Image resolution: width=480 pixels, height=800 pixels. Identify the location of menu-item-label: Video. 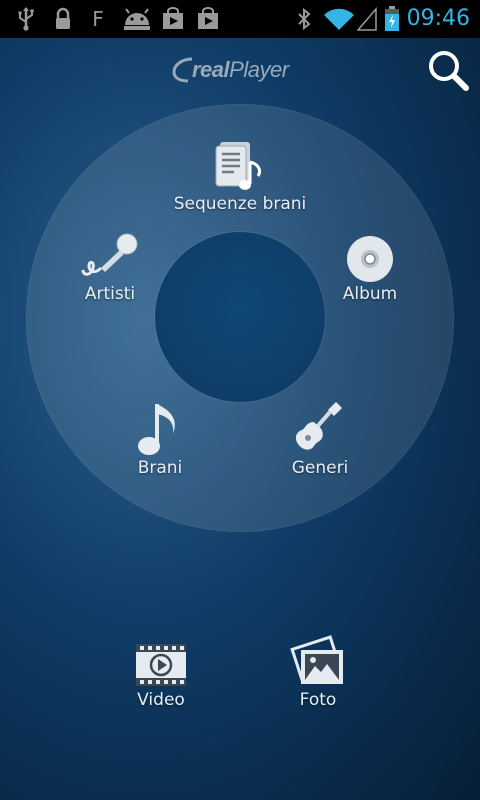
(161, 700).